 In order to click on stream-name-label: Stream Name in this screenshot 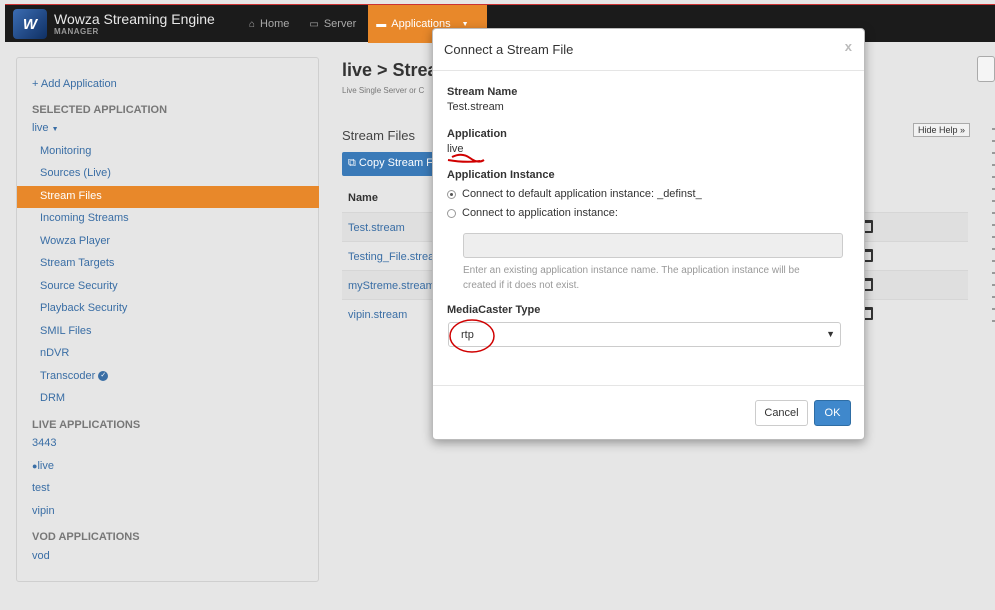, I will do `click(482, 92)`.